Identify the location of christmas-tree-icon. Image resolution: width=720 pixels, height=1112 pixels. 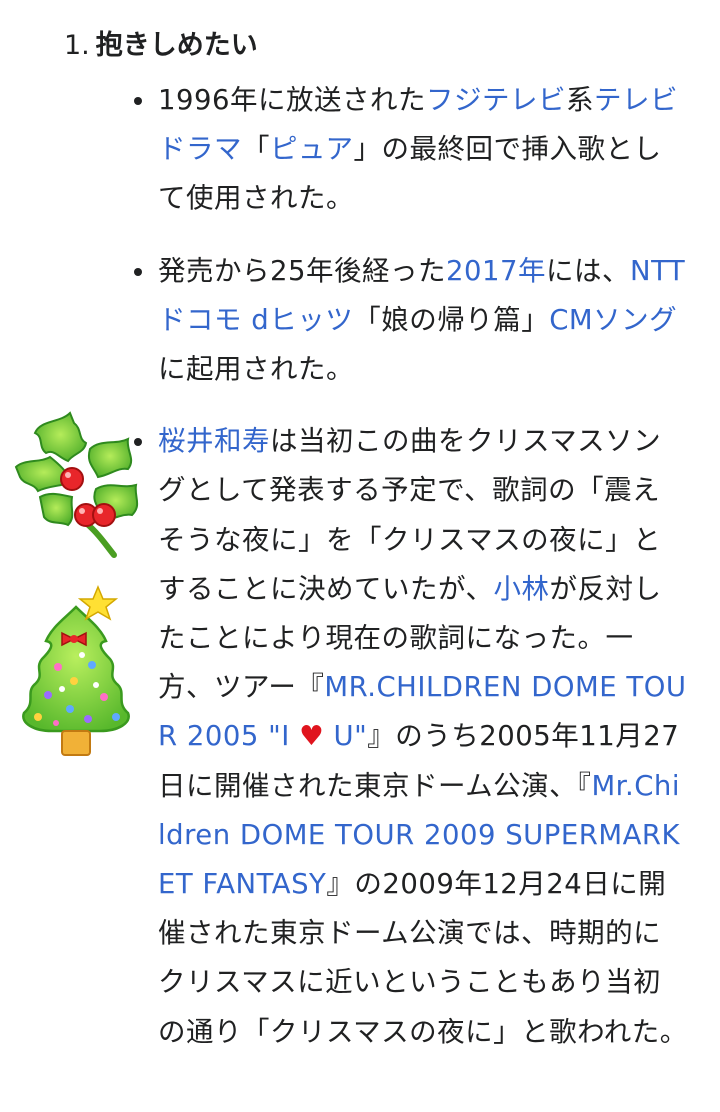
(76, 670).